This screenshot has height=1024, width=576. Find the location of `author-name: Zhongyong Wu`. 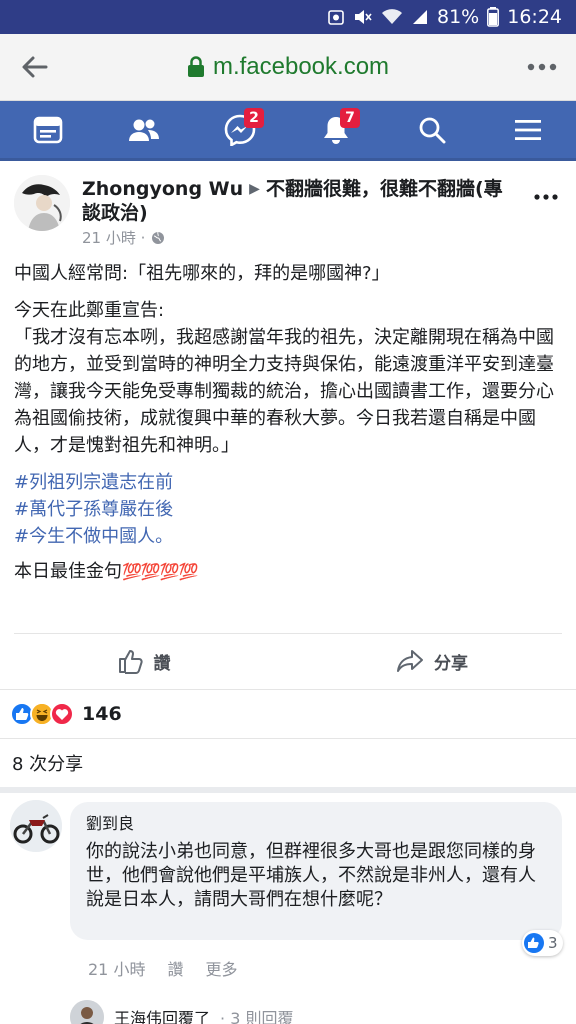

author-name: Zhongyong Wu is located at coordinates (162, 189).